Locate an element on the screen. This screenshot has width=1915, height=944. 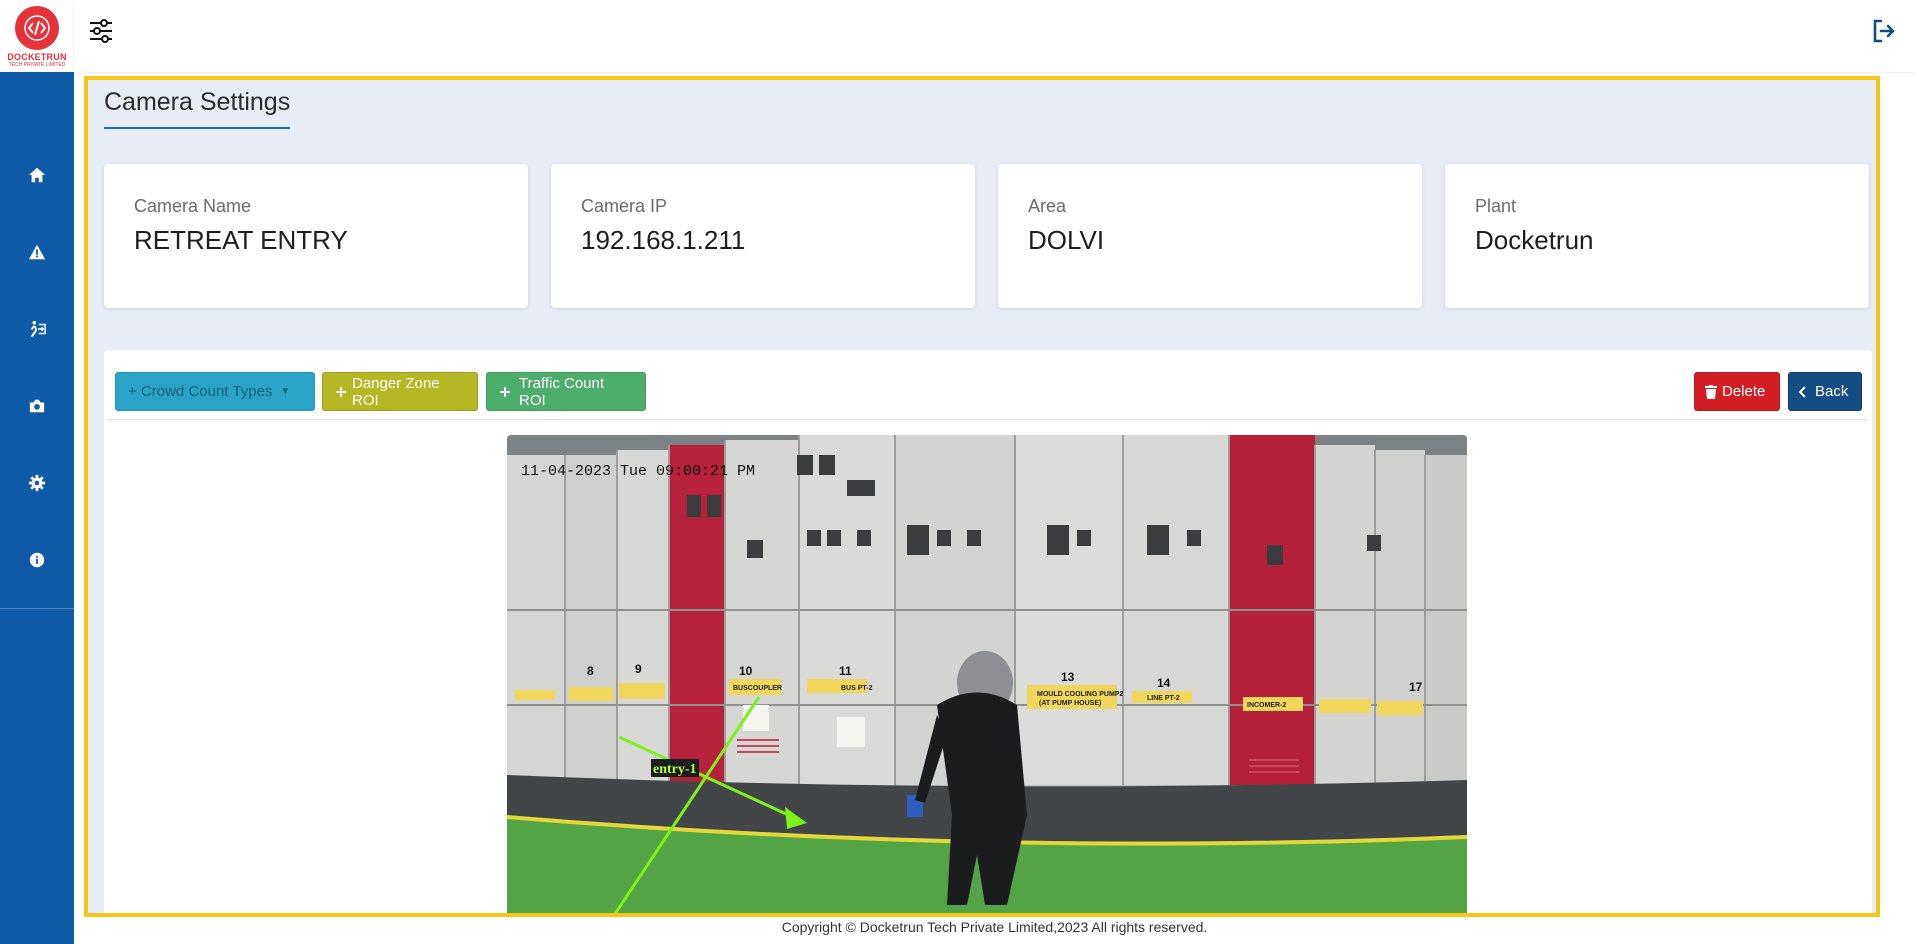
trash-icon is located at coordinates (1711, 391).